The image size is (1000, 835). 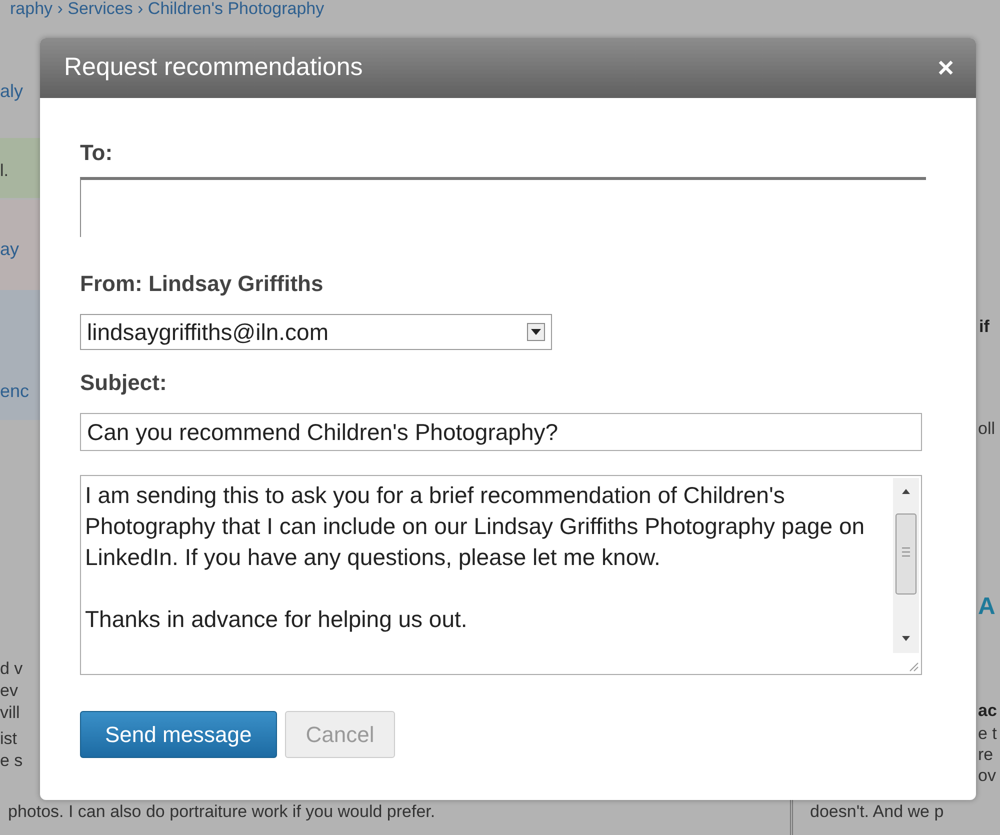 I want to click on page-text: ov, so click(x=987, y=776).